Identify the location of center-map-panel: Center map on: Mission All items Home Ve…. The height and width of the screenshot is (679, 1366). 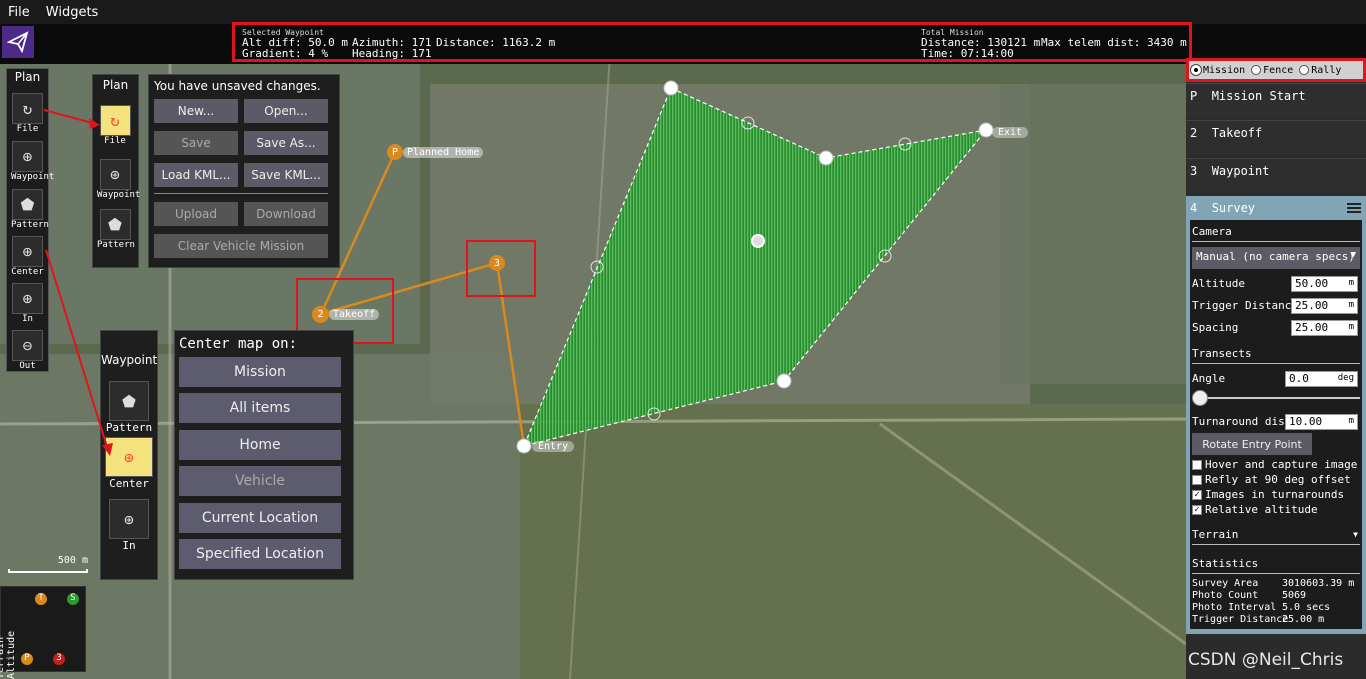
(264, 455).